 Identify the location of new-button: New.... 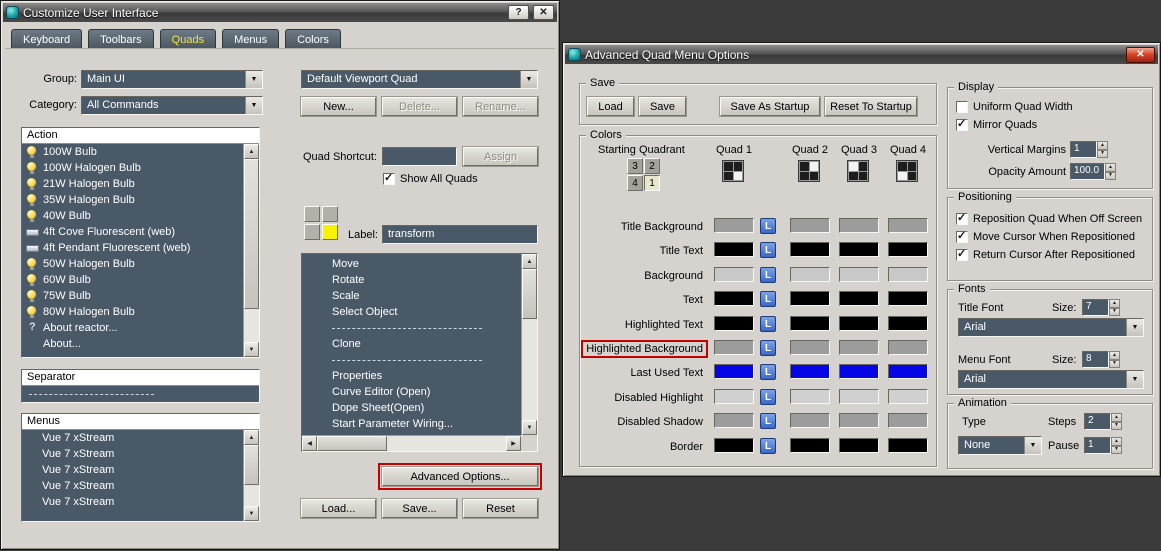
(338, 106).